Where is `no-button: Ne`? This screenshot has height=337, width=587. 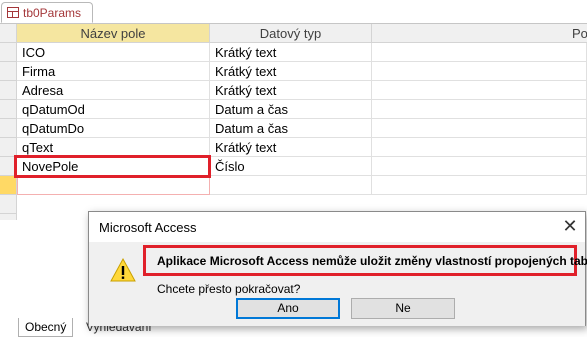 no-button: Ne is located at coordinates (403, 308).